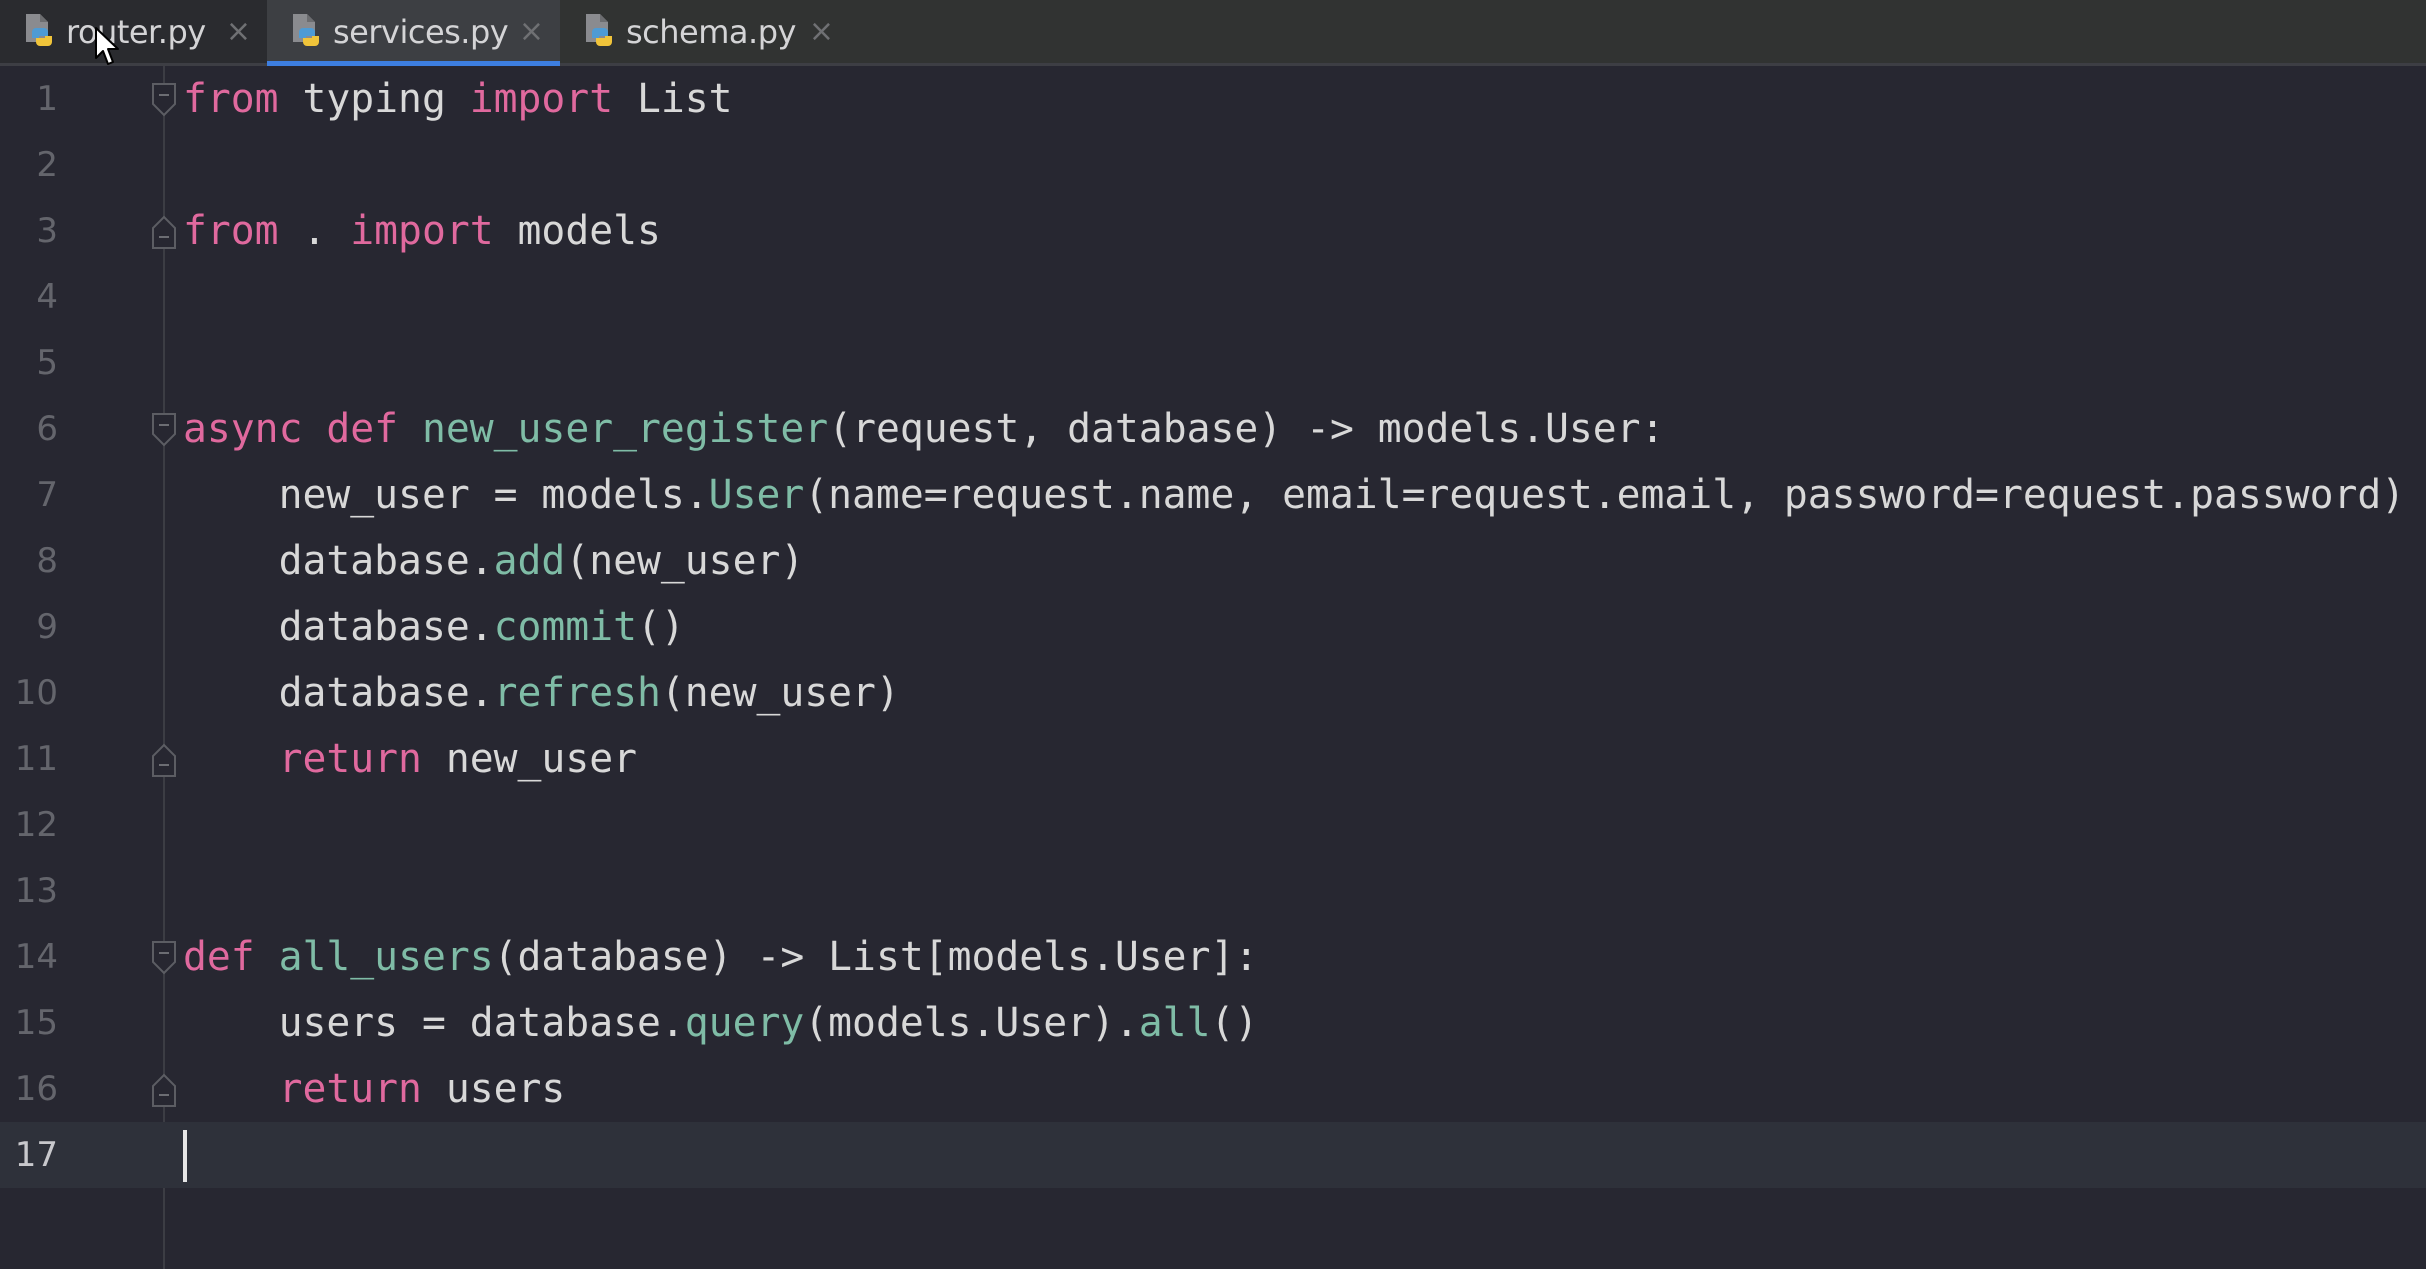  What do you see at coordinates (1213, 627) in the screenshot?
I see `code-line: 9 database.commit()` at bounding box center [1213, 627].